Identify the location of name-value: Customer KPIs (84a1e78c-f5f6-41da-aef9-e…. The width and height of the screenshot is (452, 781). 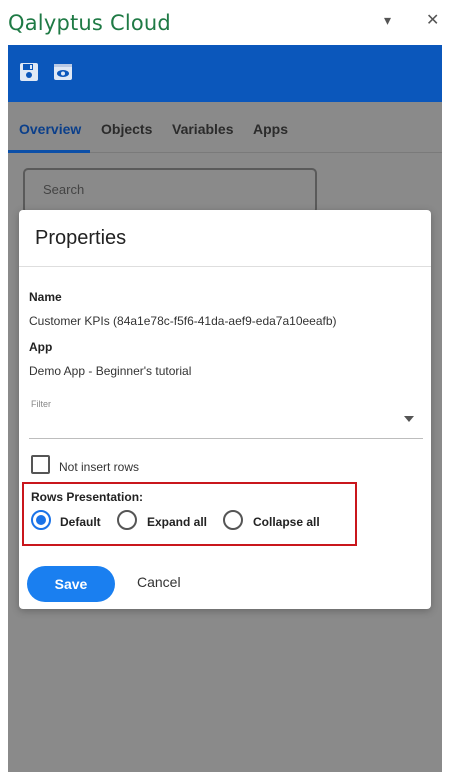
(183, 321).